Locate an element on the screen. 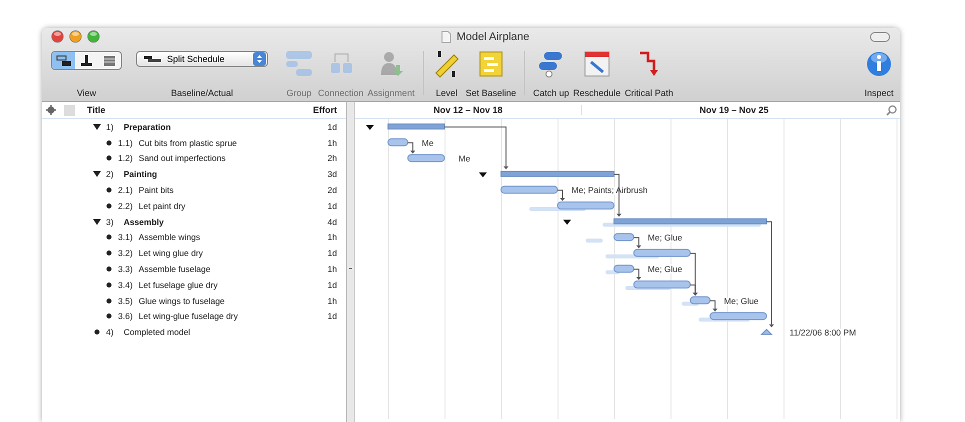 Image resolution: width=965 pixels, height=422 pixels. task-title: Preparation is located at coordinates (226, 127).